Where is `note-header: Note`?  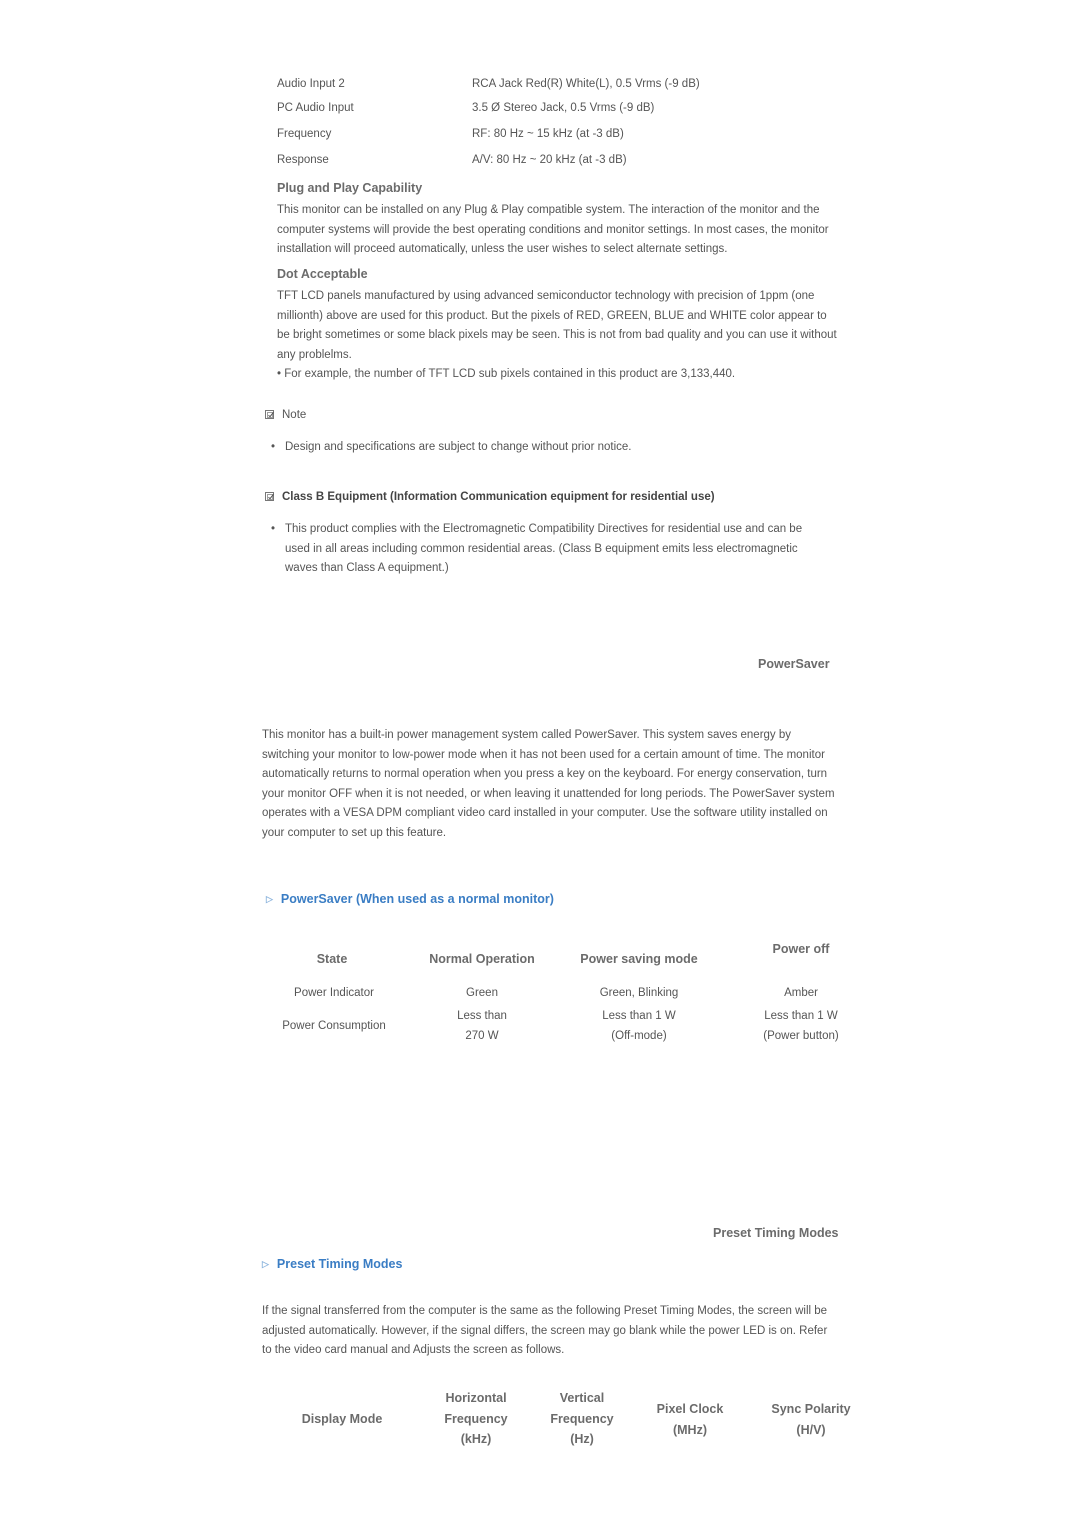
note-header: Note is located at coordinates (285, 415).